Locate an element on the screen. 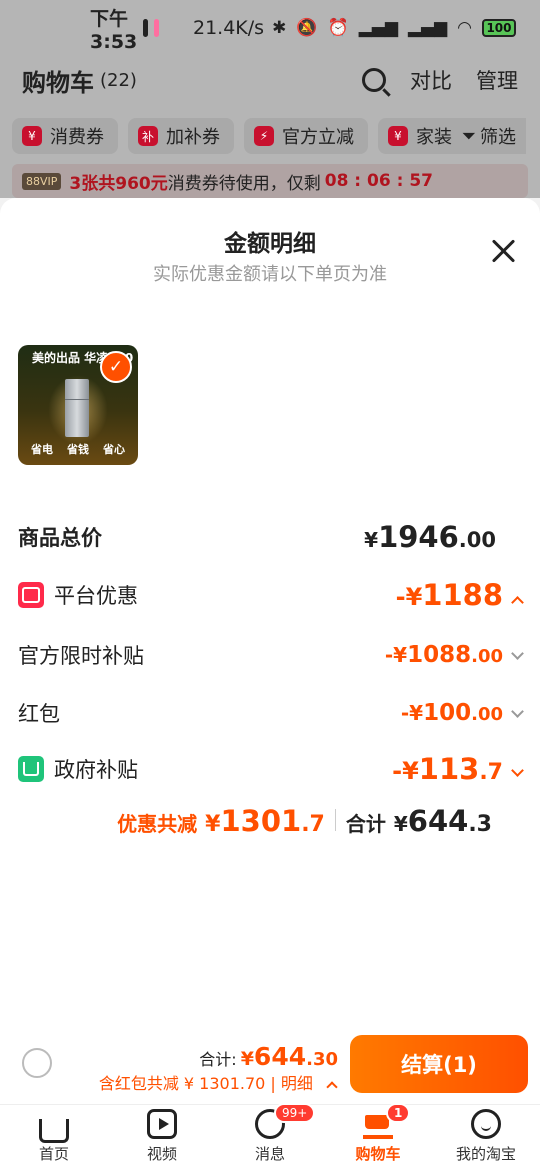 The height and width of the screenshot is (1170, 540). alarm-icon: ⏰ is located at coordinates (338, 28).